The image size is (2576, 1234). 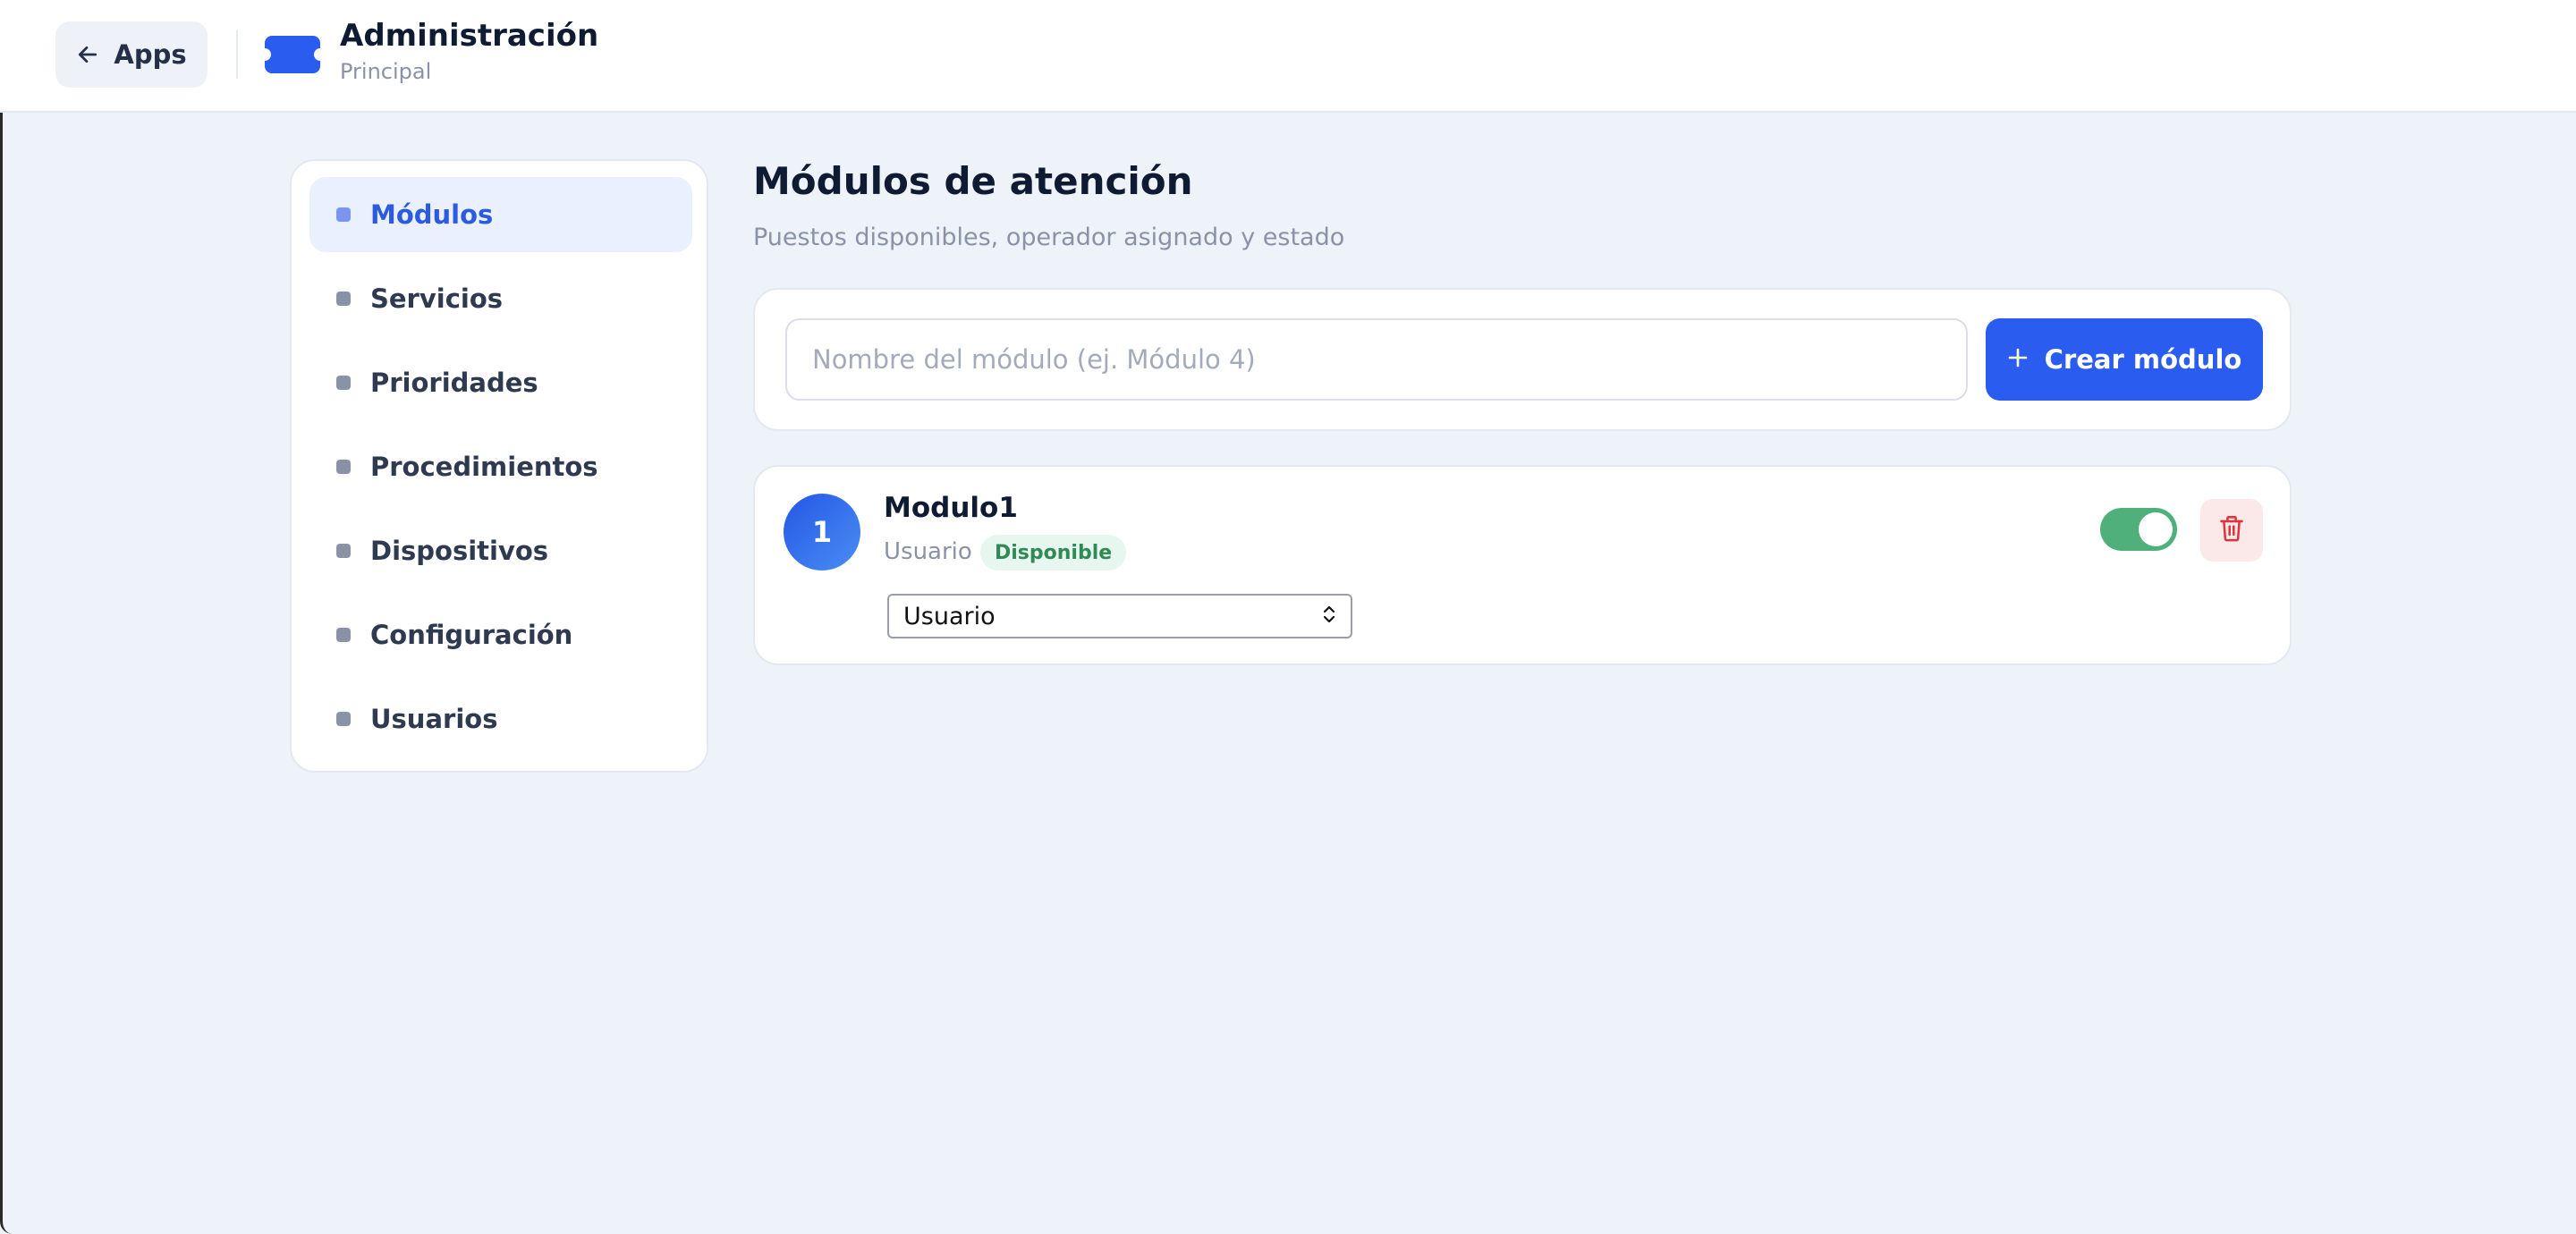 What do you see at coordinates (1053, 553) in the screenshot?
I see `status-badge: Disponible` at bounding box center [1053, 553].